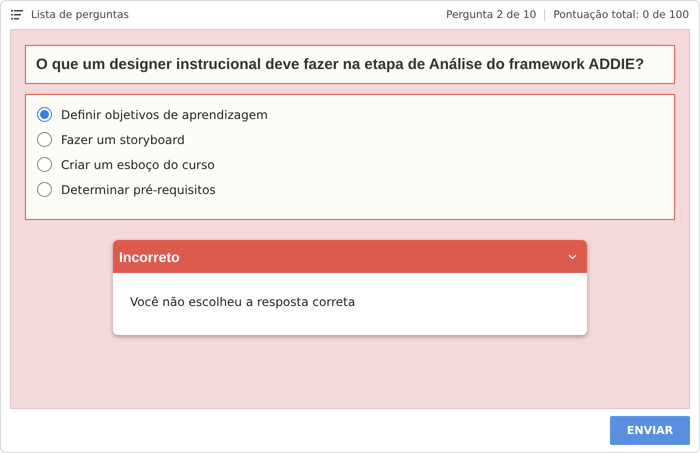 The image size is (700, 453). I want to click on question-list-link: Lista de perguntas, so click(80, 15).